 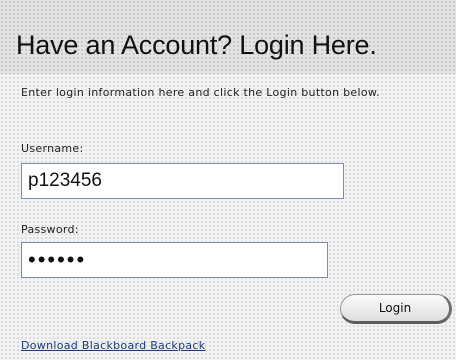 I want to click on username-label: Username:, so click(x=52, y=148).